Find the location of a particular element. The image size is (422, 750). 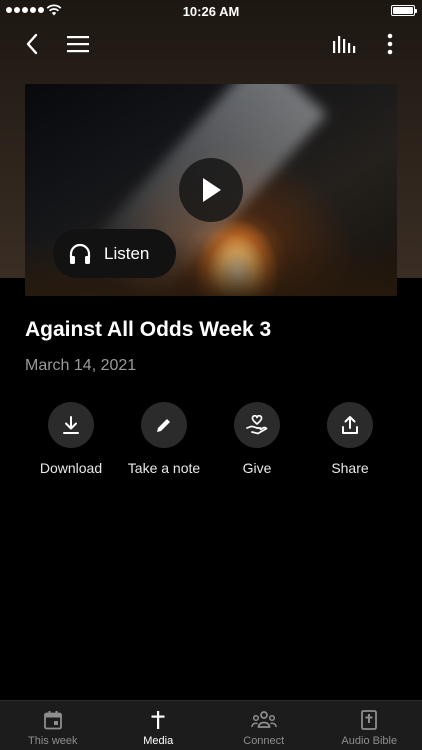

share-button: Share is located at coordinates (350, 439).